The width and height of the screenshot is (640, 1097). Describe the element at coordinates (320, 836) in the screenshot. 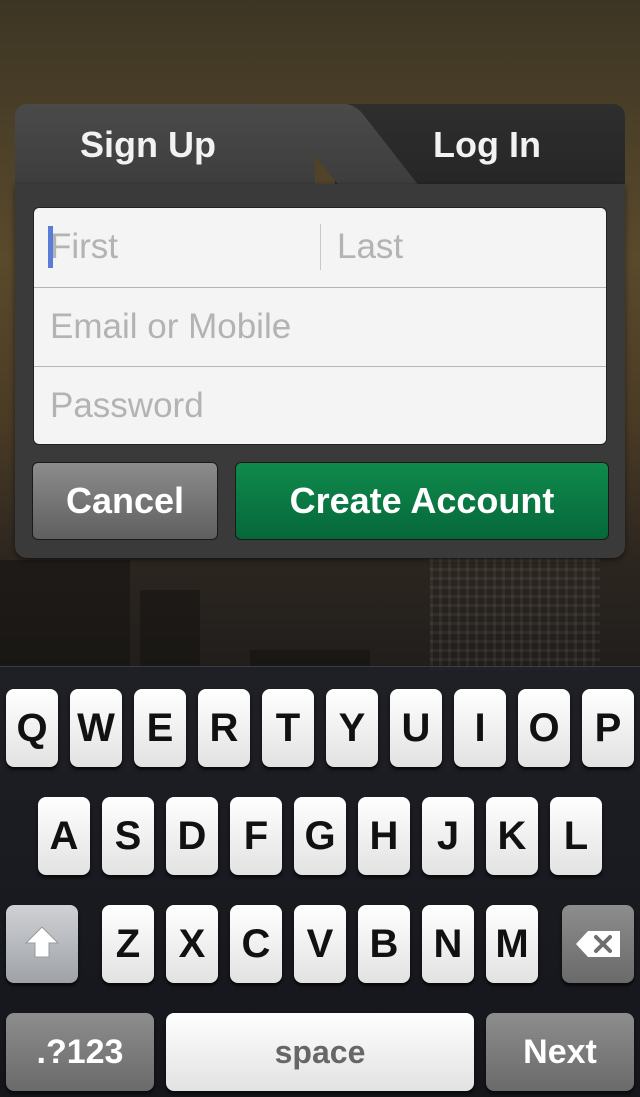

I see `key-g: G` at that location.